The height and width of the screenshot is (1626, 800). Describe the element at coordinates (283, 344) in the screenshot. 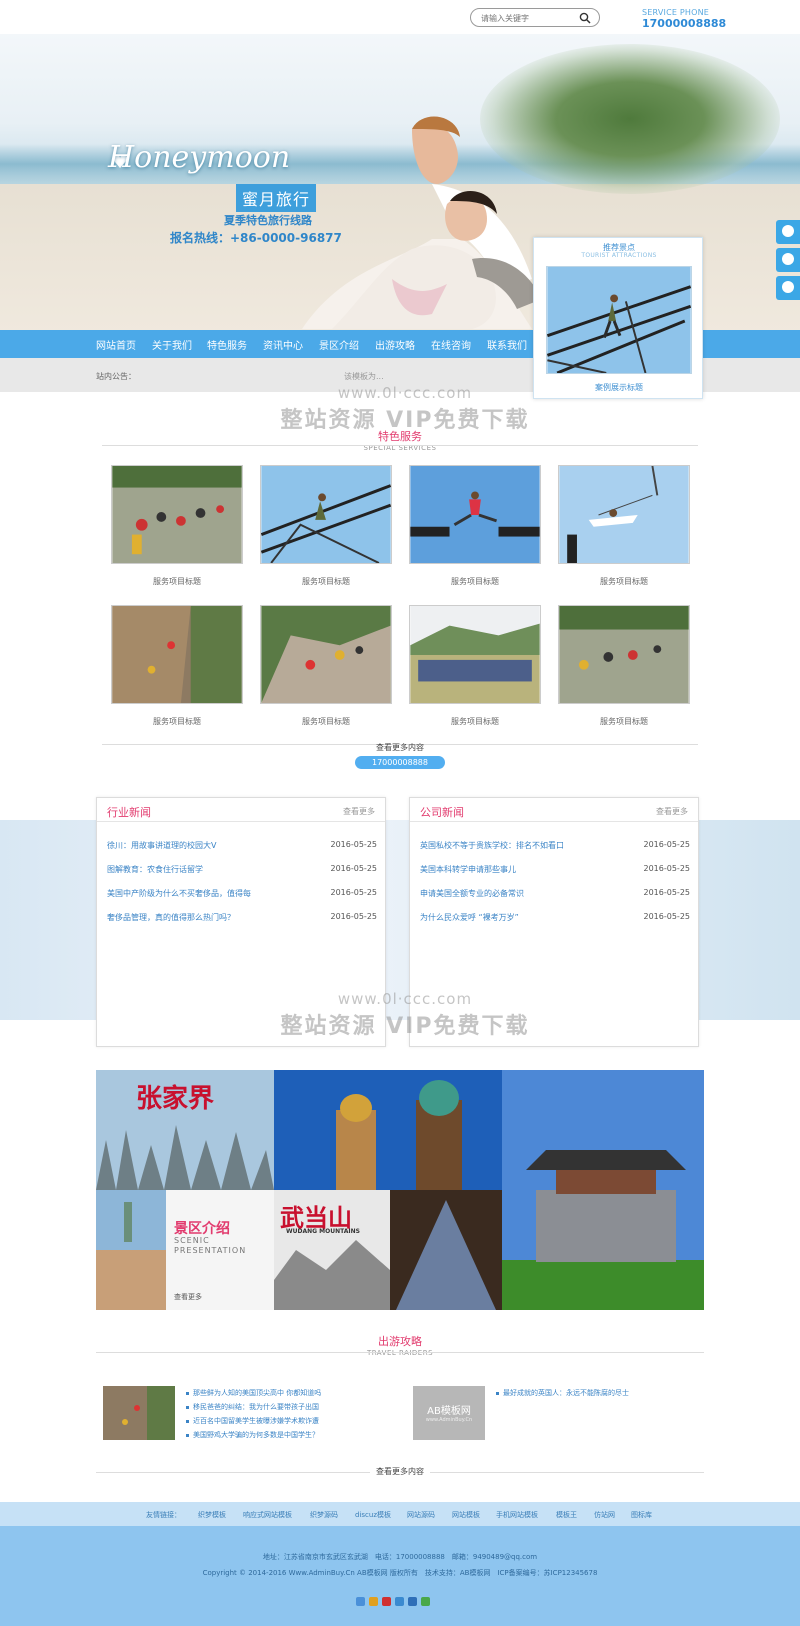

I see `nav-item-news: 资讯中心` at that location.